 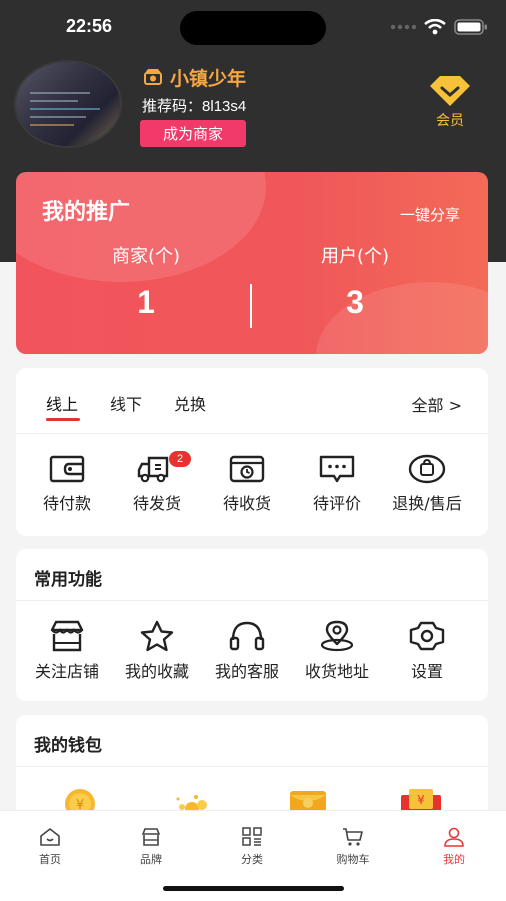 I want to click on my-favorites-button: 我的收藏, so click(x=157, y=651).